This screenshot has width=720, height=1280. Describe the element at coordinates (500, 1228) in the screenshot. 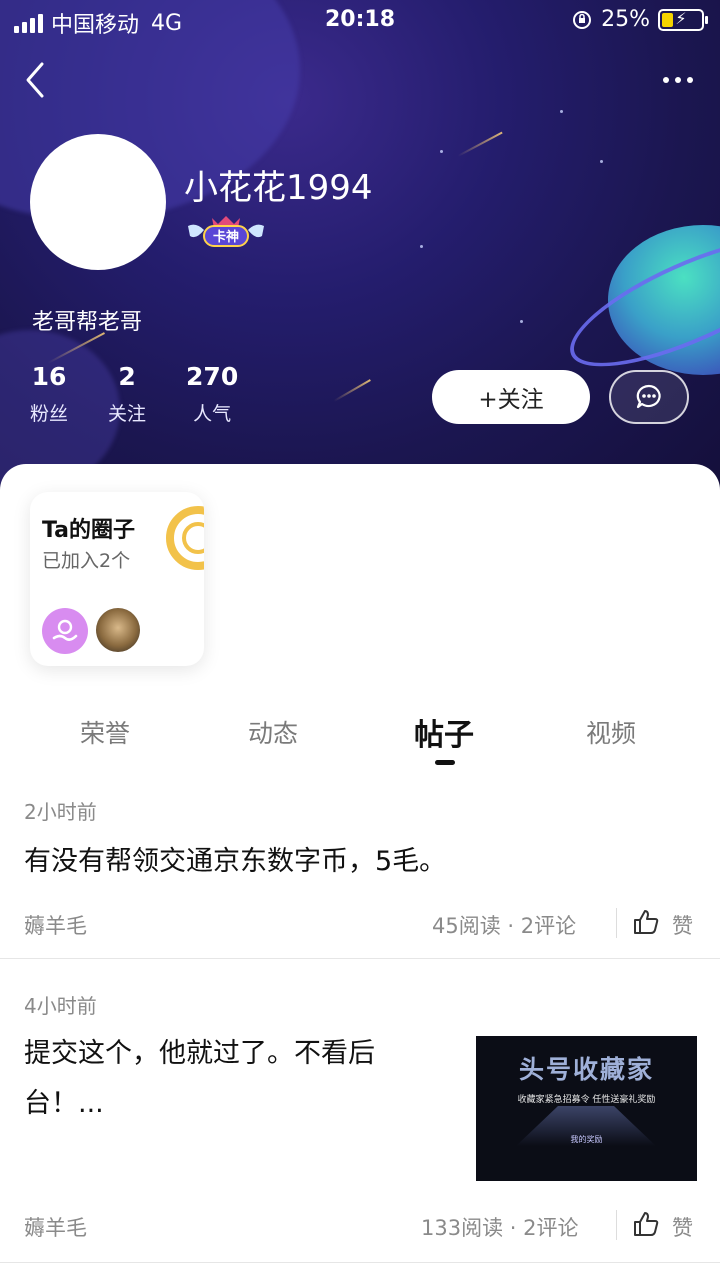

I see `post-meta: 133阅读 · 2评论` at that location.